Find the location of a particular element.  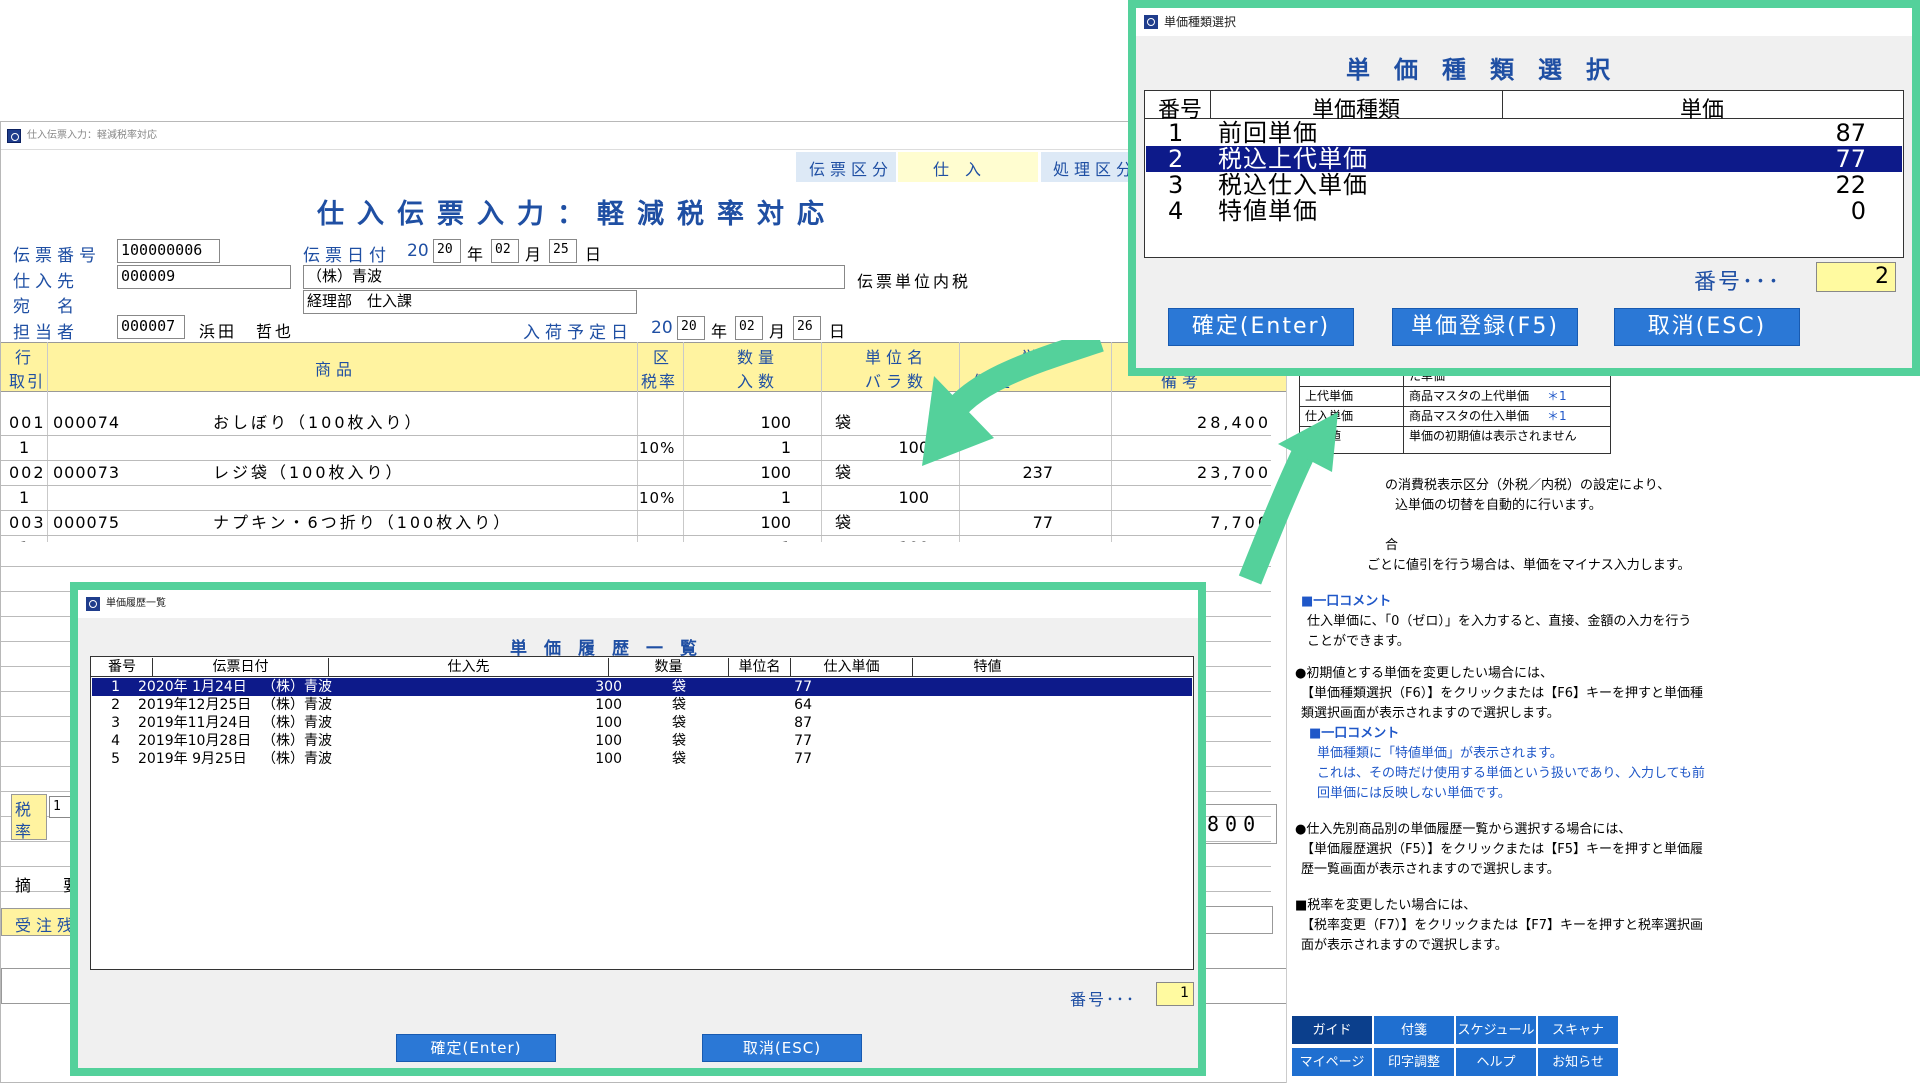

hist-col-1: 伝票日付 is located at coordinates (240, 667).